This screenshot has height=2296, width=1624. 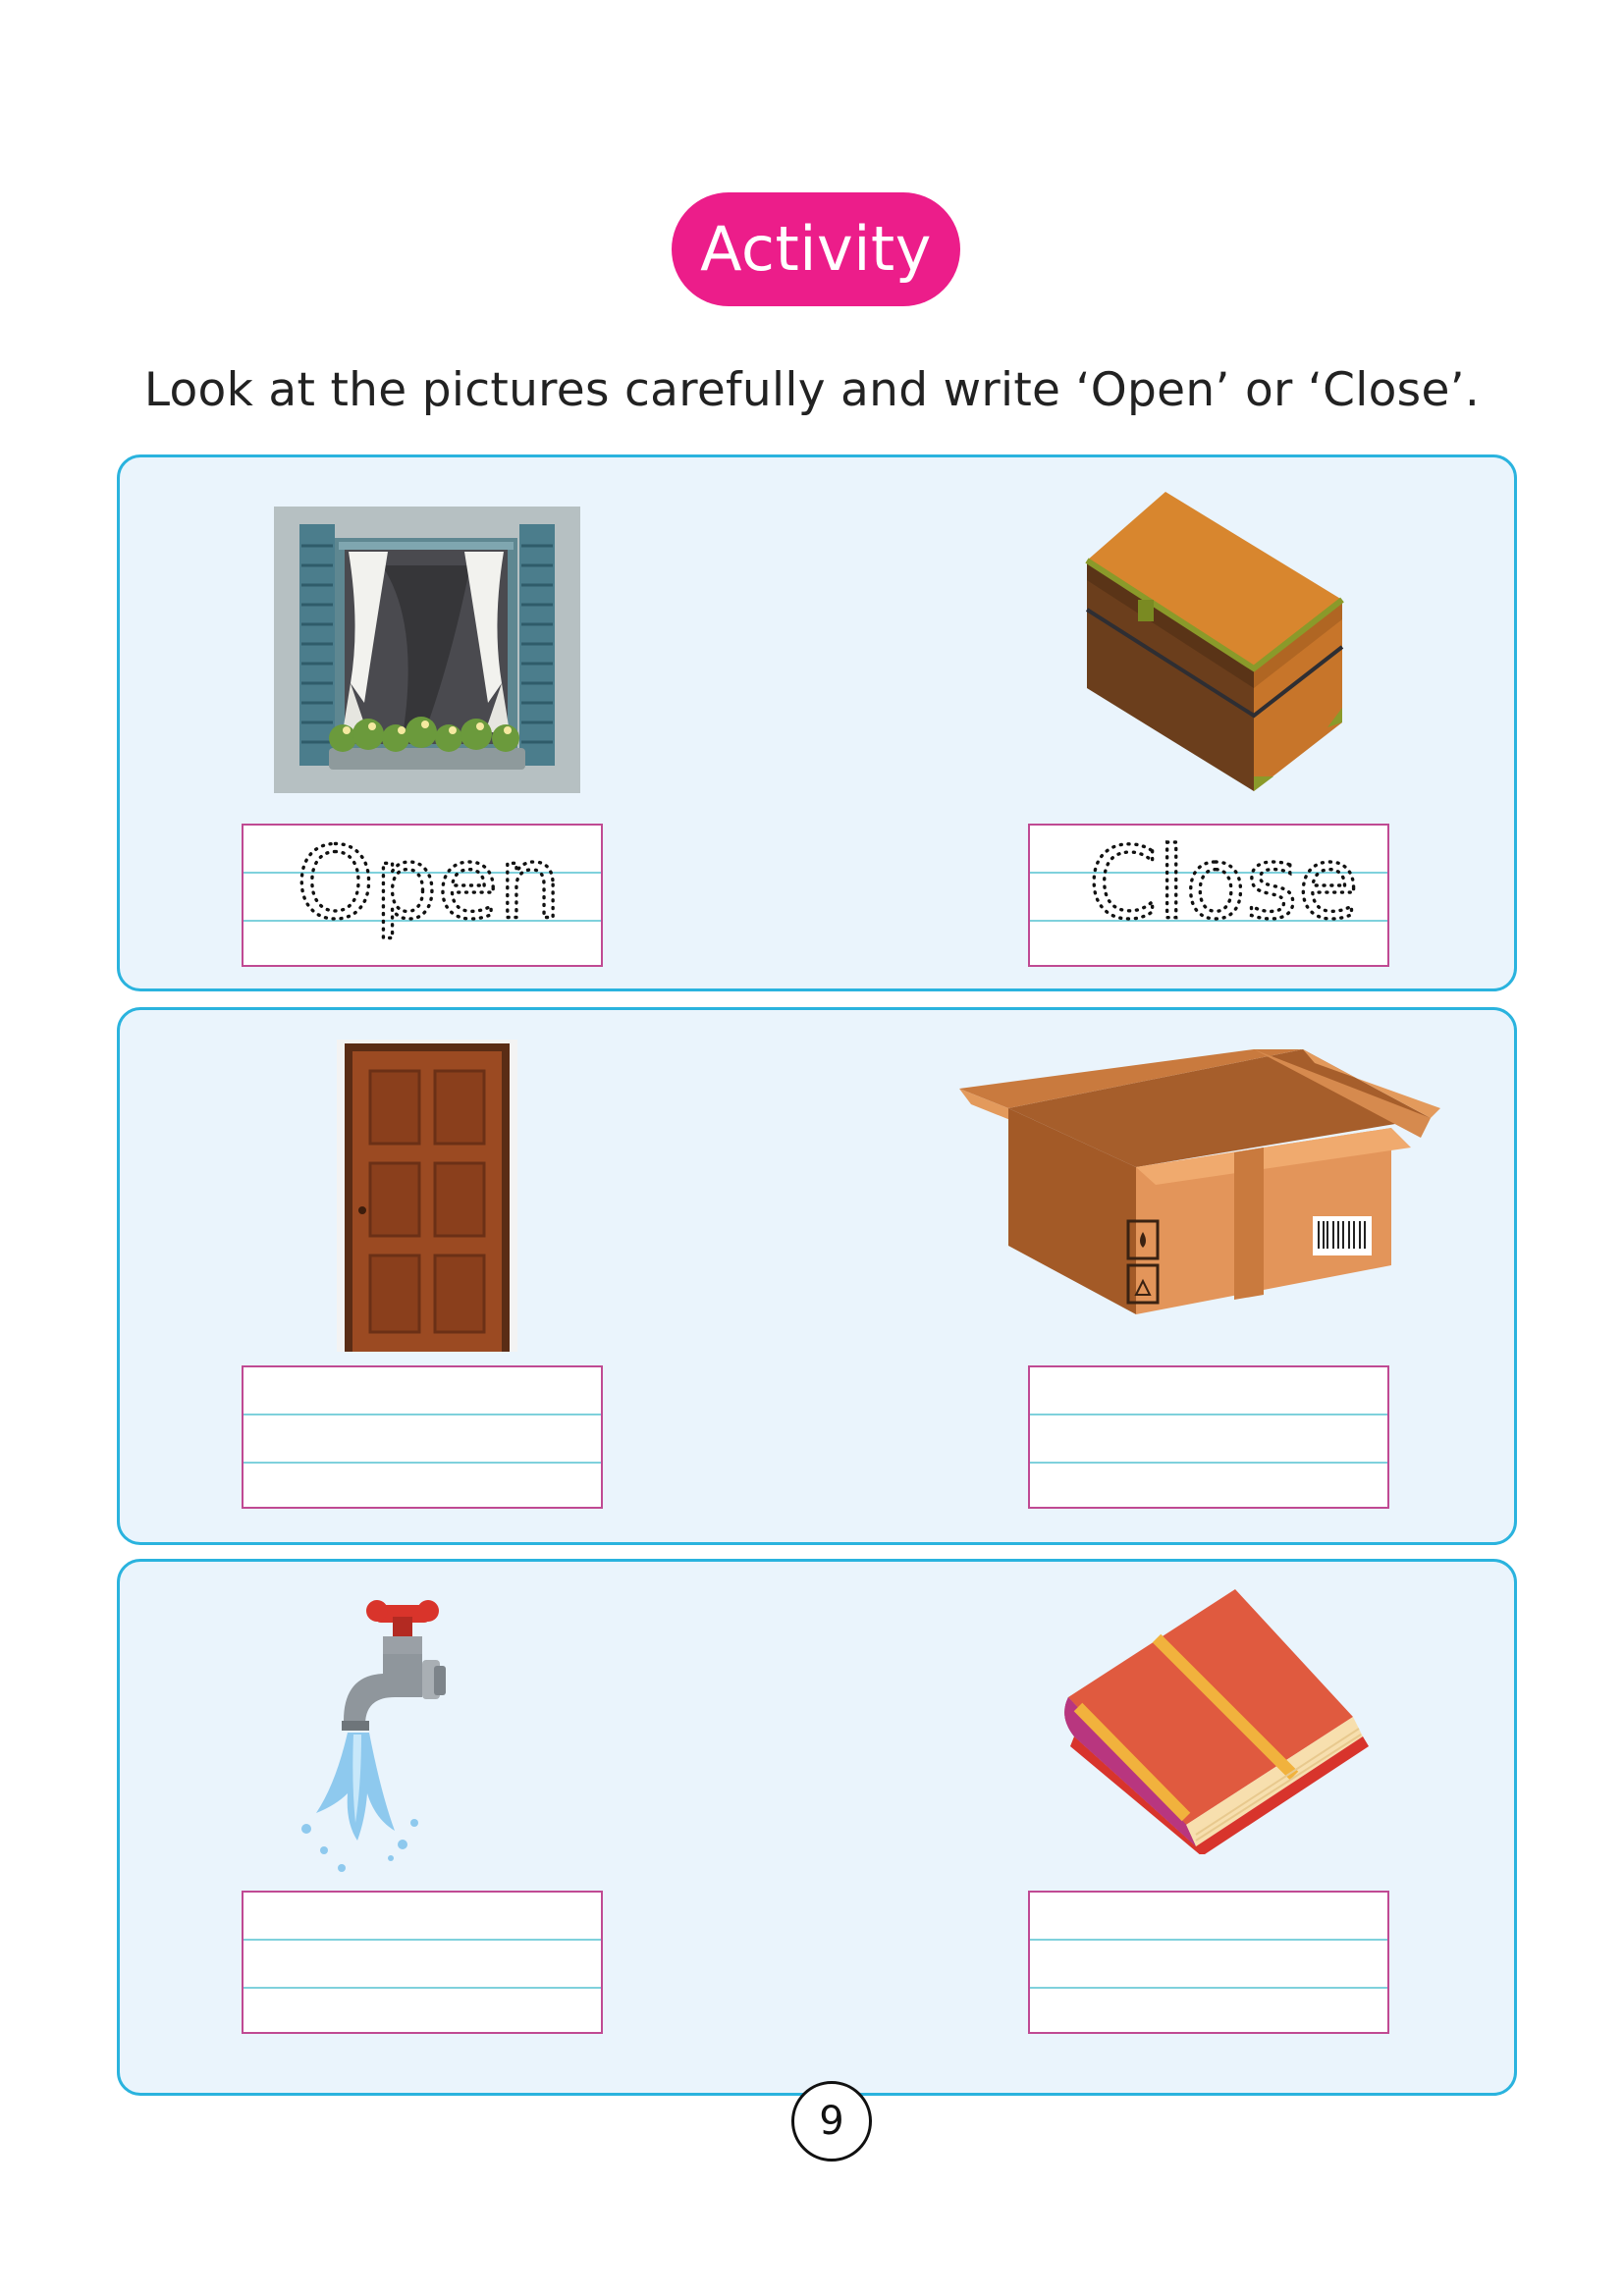 I want to click on traced-answer-open: Open, so click(x=429, y=884).